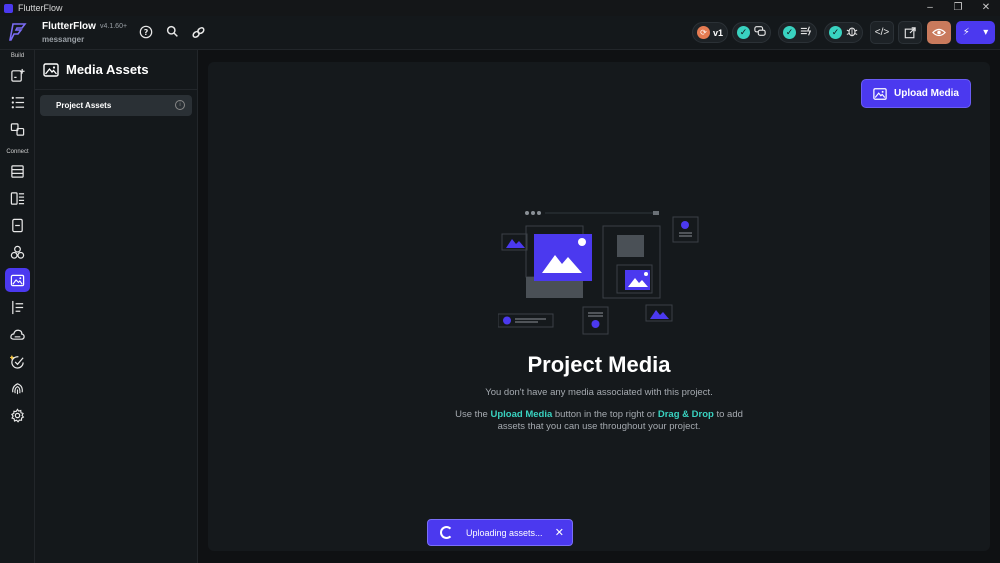 This screenshot has height=563, width=1000. I want to click on window-controls: – ❐ ✕, so click(958, 8).